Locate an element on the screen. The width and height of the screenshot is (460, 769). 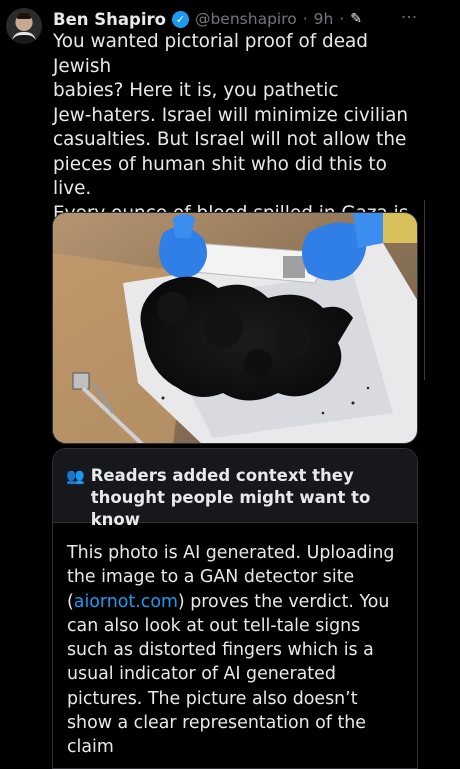
tweet-header: Ben Shapiro ✓ @benshapiro · 9h · ✎ is located at coordinates (207, 19).